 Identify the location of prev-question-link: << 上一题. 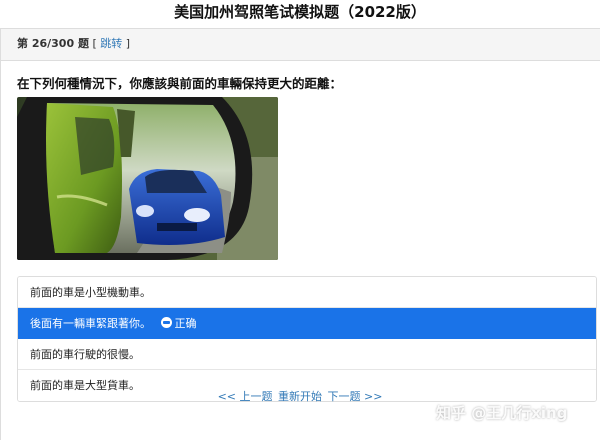
(245, 396).